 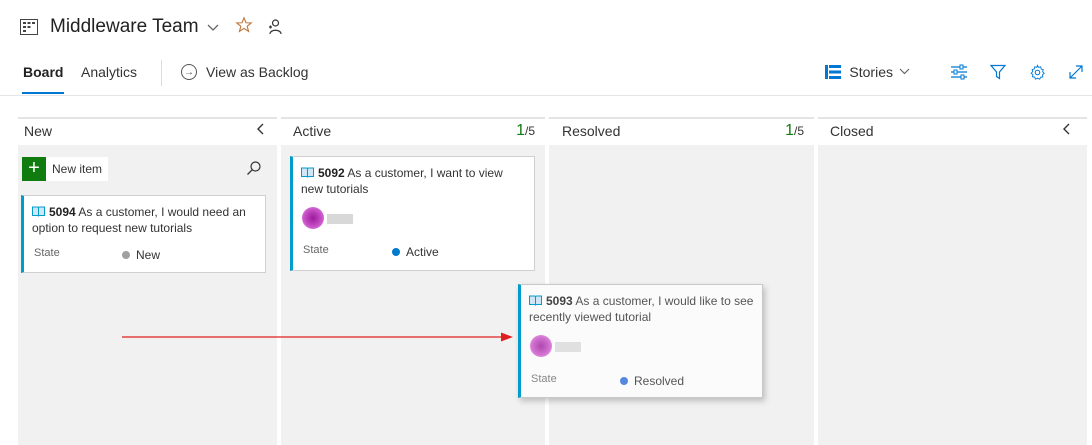 What do you see at coordinates (591, 131) in the screenshot?
I see `column-title: Resolved` at bounding box center [591, 131].